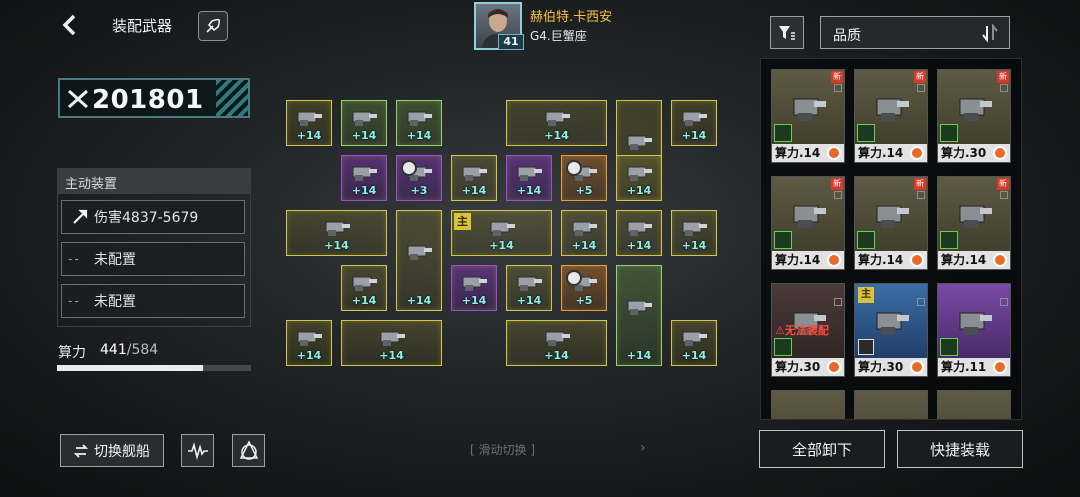  What do you see at coordinates (584, 190) in the screenshot?
I see `weapon-level: +5` at bounding box center [584, 190].